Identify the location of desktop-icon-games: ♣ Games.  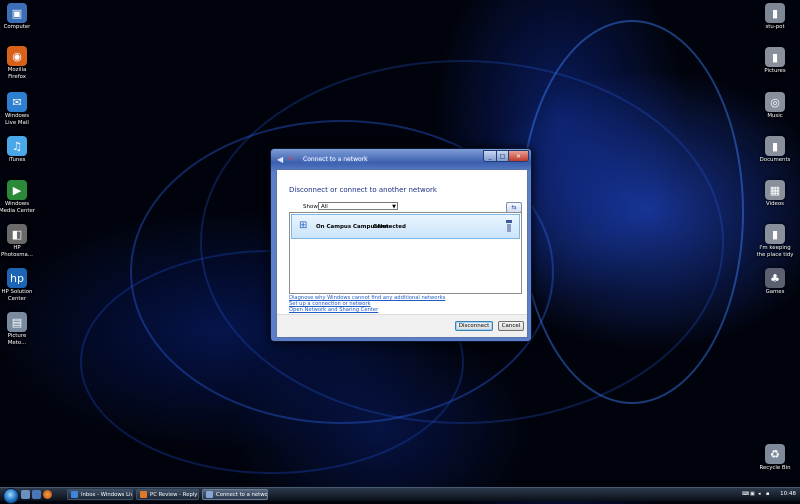
(775, 282).